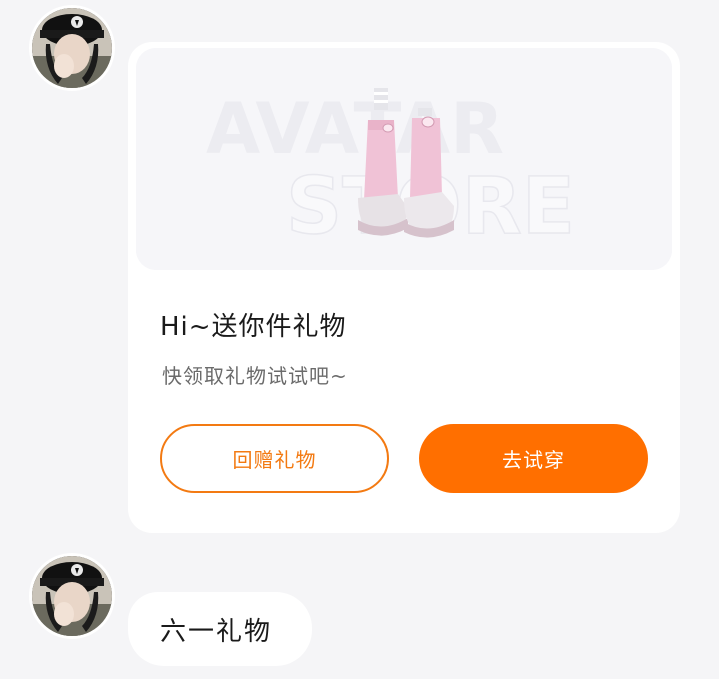  I want to click on sender-avatar, so click(72, 48).